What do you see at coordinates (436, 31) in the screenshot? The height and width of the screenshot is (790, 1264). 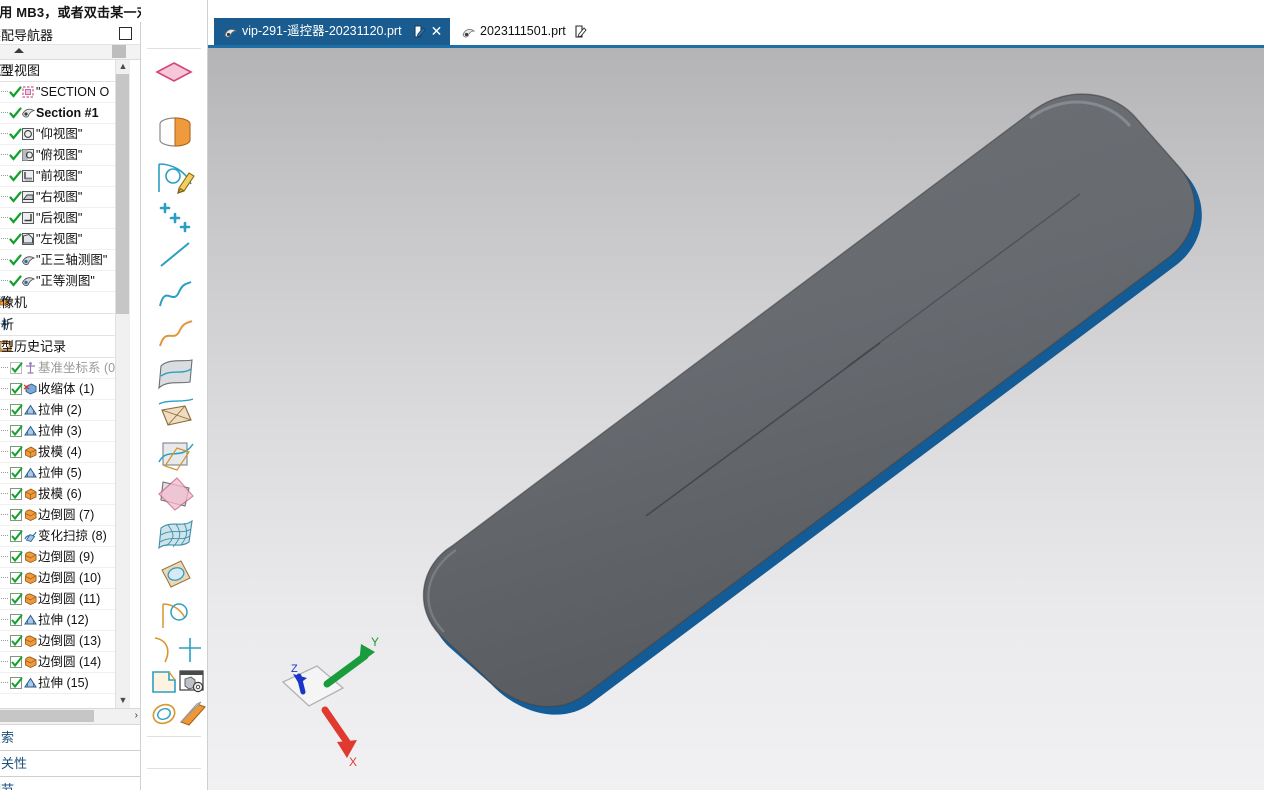 I see `close-icon: ✕` at bounding box center [436, 31].